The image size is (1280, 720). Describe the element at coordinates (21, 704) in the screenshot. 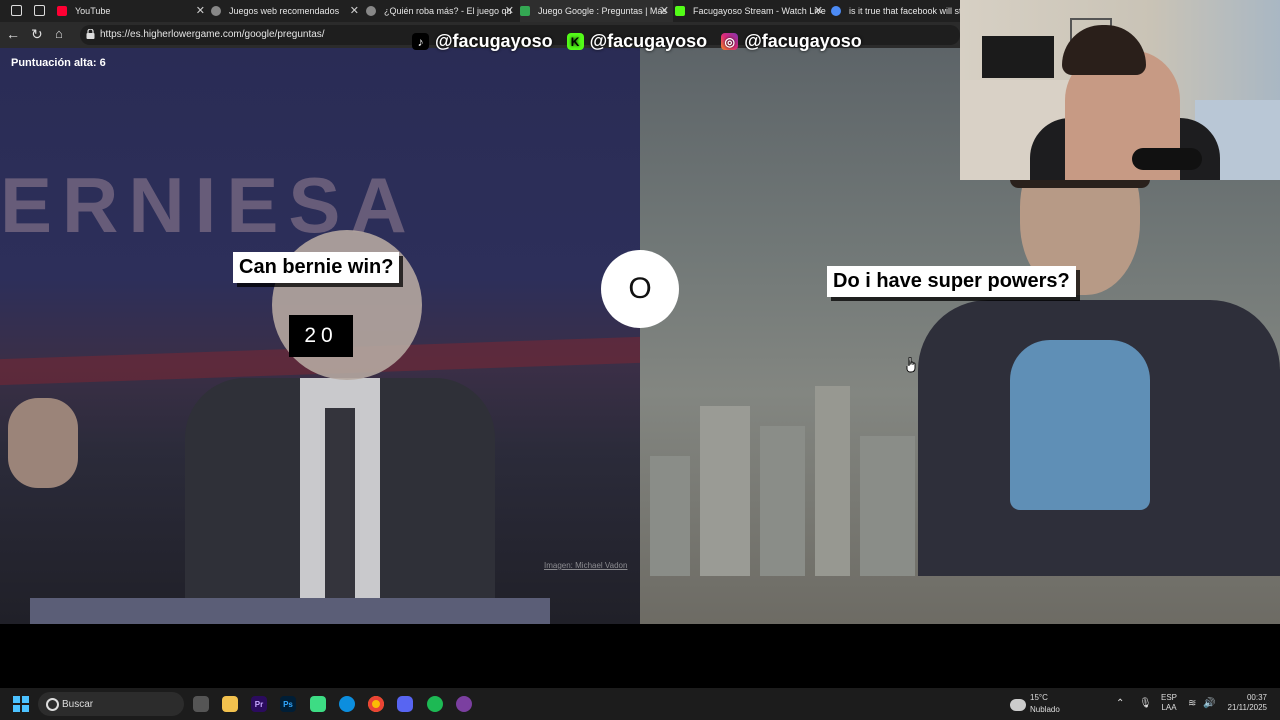

I see `windows-start-icon` at that location.